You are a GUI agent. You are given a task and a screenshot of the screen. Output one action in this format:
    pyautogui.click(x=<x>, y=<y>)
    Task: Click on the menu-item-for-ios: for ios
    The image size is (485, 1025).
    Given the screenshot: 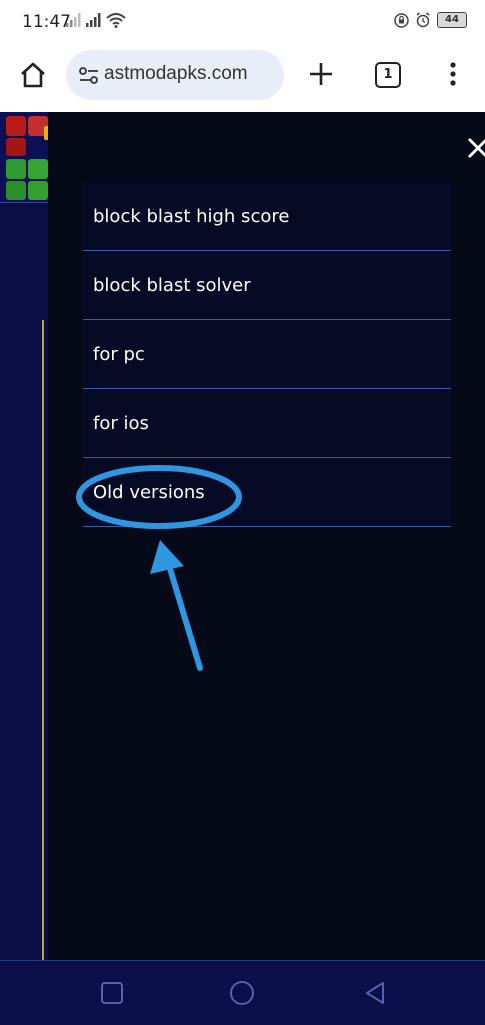 What is the action you would take?
    pyautogui.click(x=267, y=423)
    